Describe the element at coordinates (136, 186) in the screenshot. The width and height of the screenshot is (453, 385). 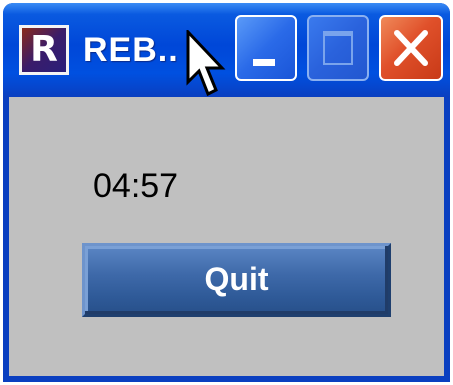
I see `time-display: 04:57` at that location.